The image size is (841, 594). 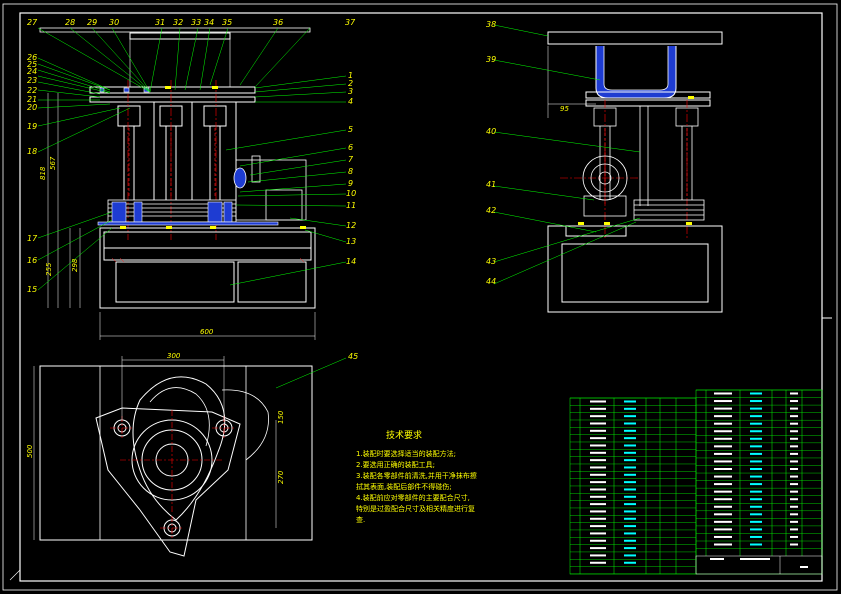 I want to click on part-label: 41, so click(x=491, y=184).